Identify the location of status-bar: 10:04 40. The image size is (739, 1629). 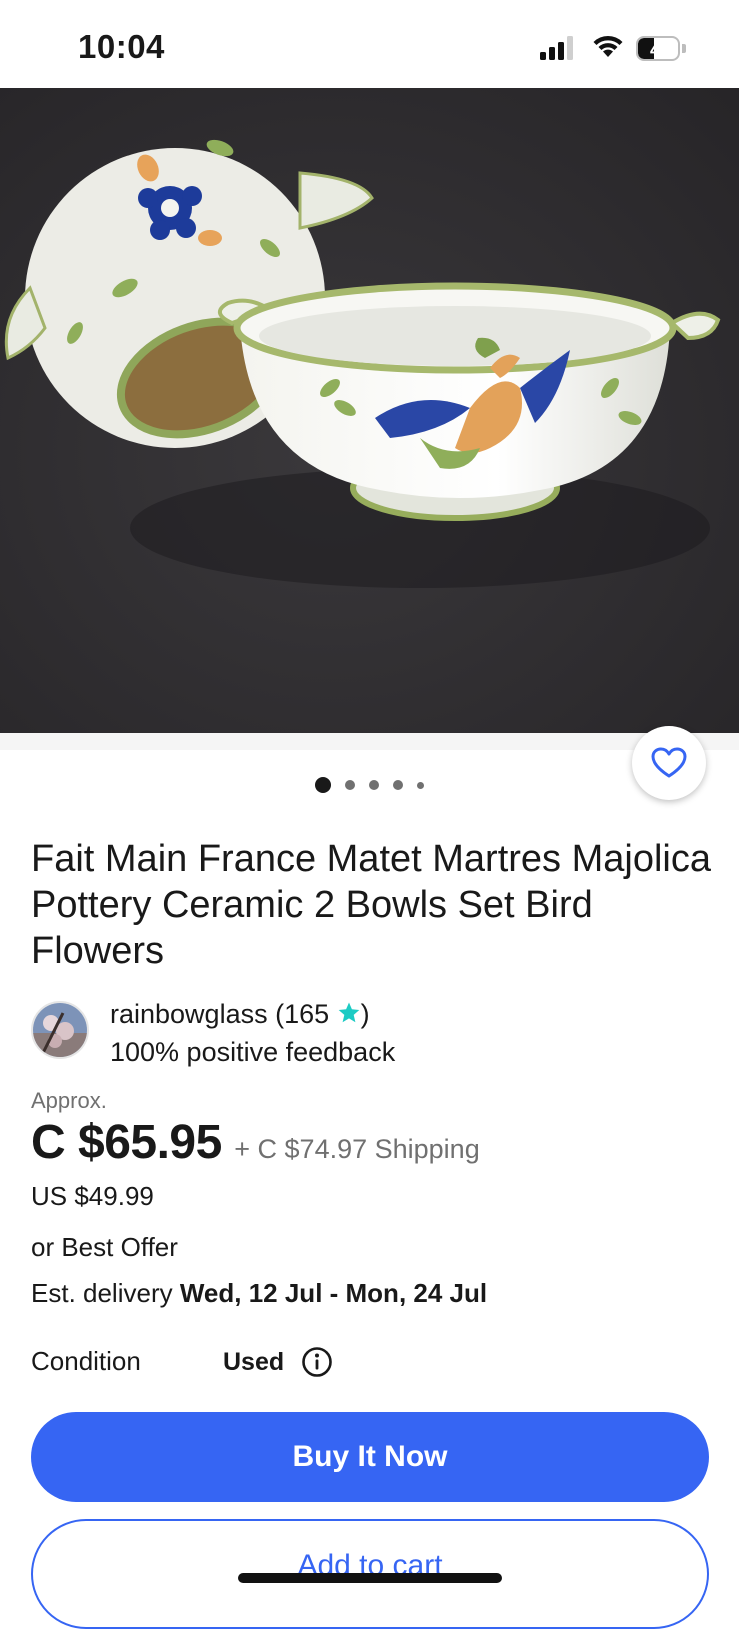
(369, 44).